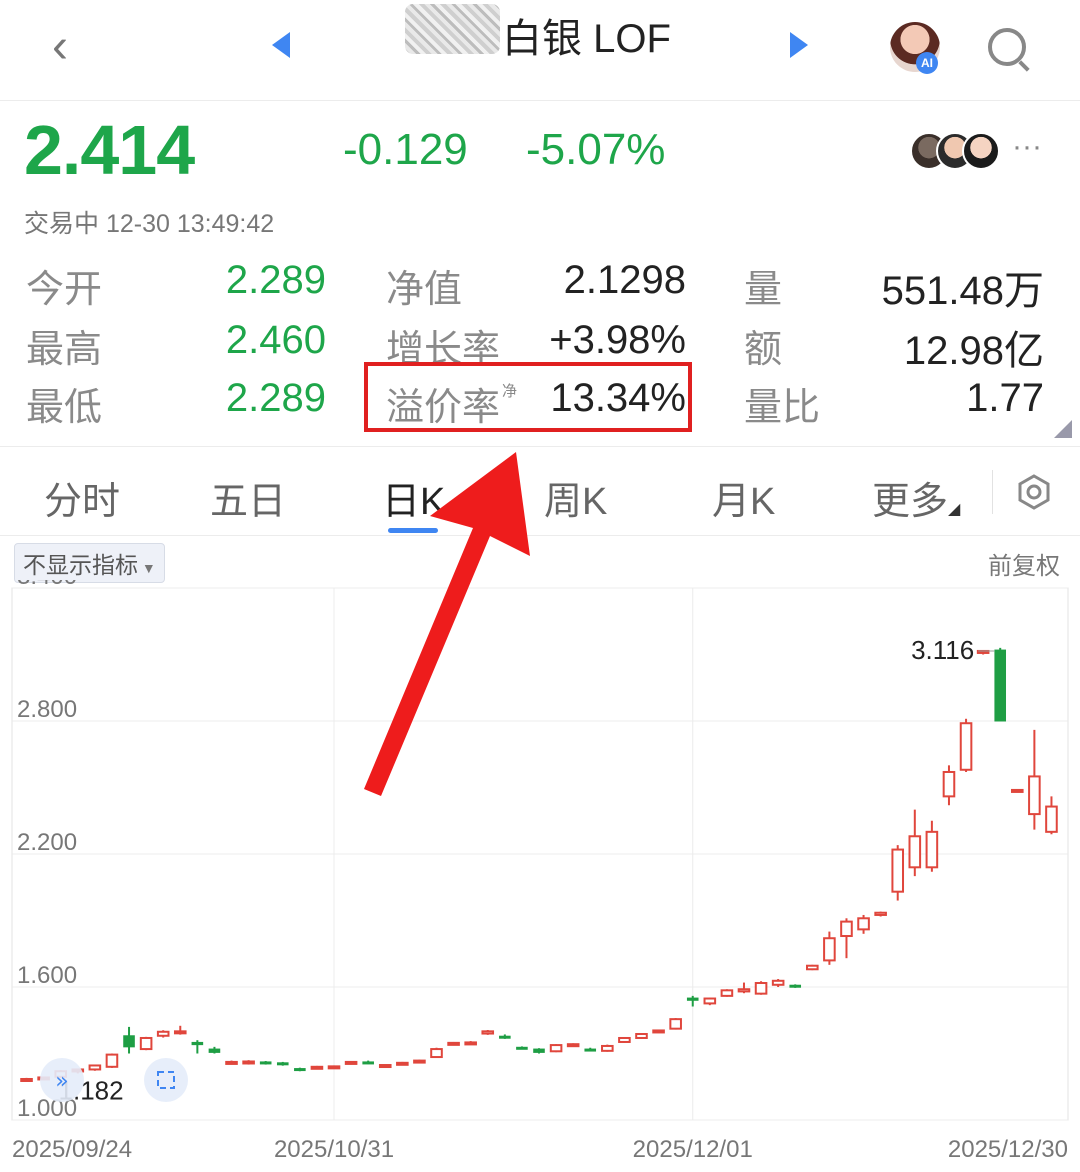  I want to click on ai-badge: AI, so click(927, 63).